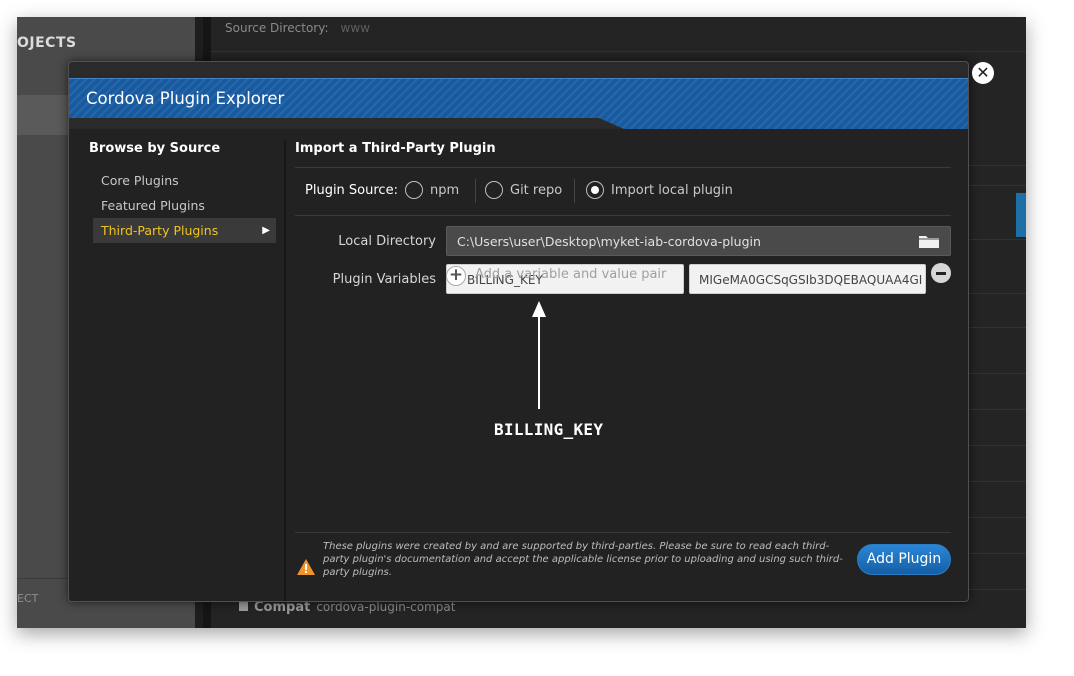 This screenshot has height=676, width=1074. I want to click on expand-icon, so click(243, 606).